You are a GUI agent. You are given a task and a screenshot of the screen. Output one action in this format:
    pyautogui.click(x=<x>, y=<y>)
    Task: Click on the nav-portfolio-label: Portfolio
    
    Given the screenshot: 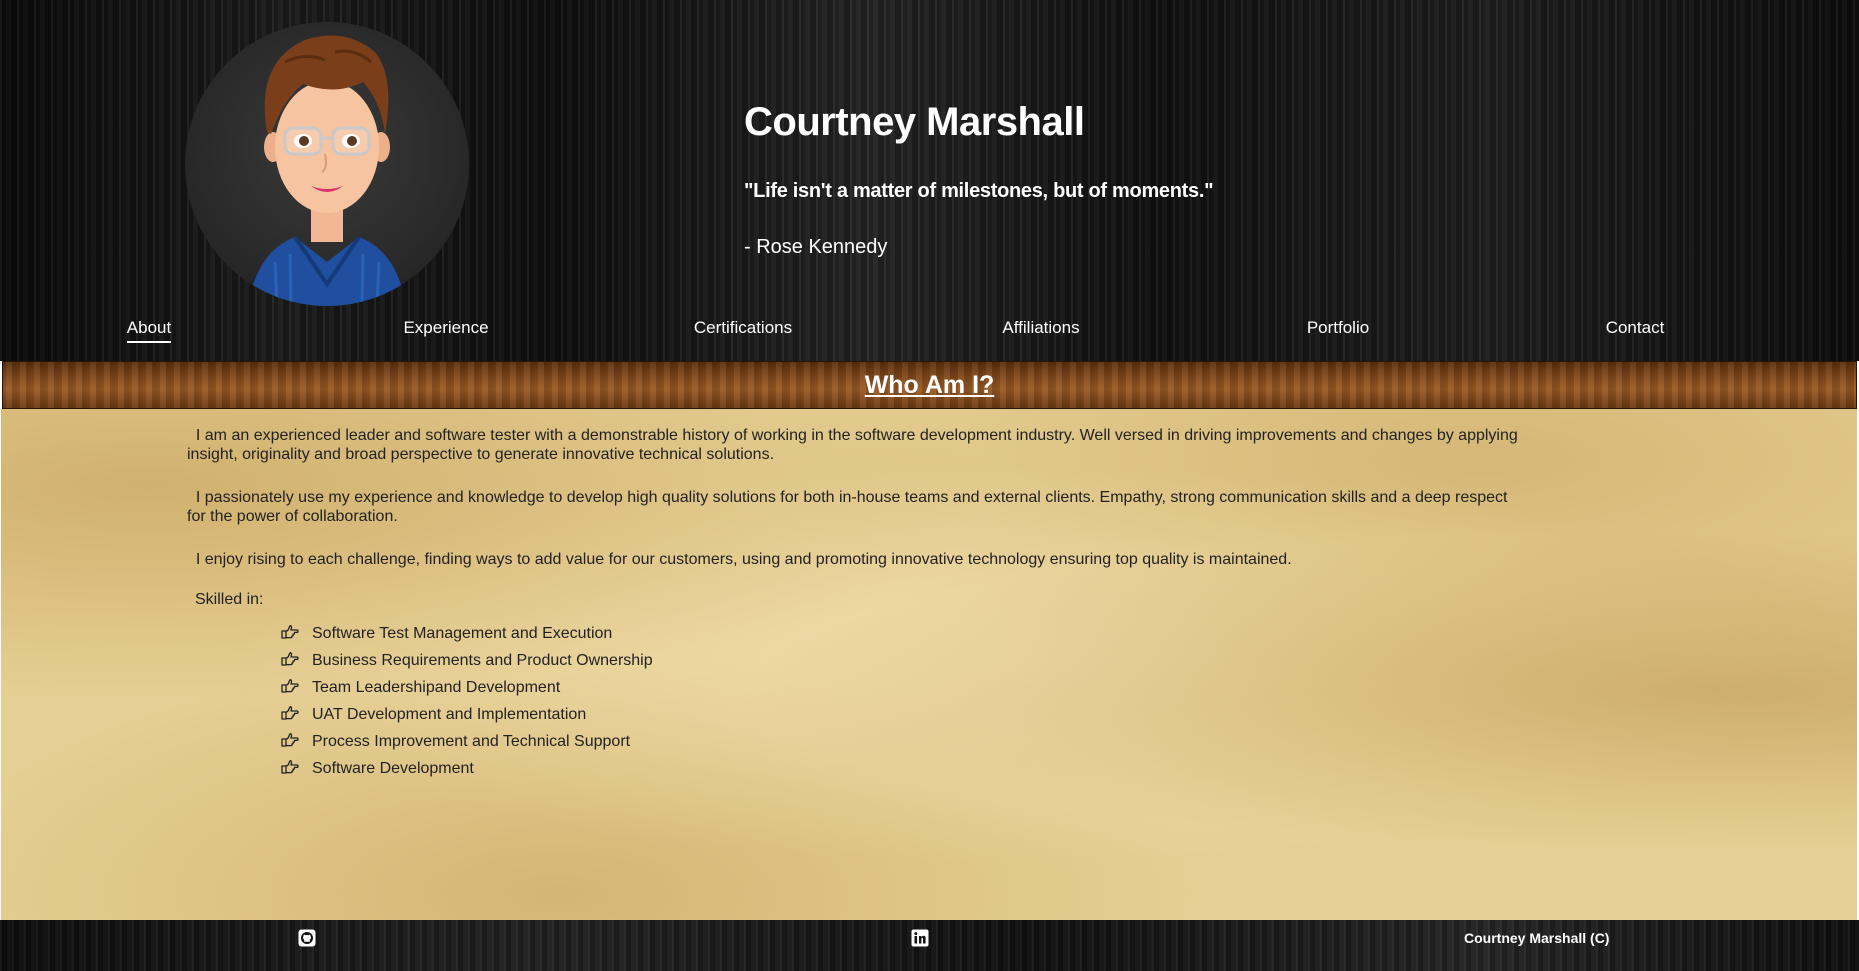 What is the action you would take?
    pyautogui.click(x=1338, y=327)
    